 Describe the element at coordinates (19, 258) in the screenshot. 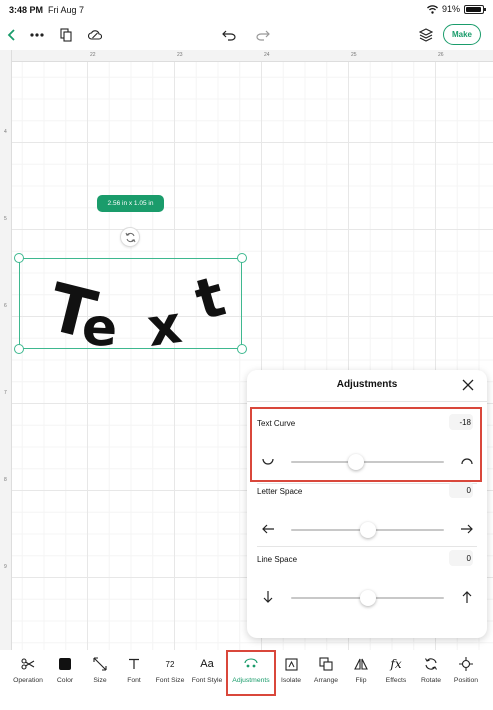

I see `resize-handle-top-left` at that location.